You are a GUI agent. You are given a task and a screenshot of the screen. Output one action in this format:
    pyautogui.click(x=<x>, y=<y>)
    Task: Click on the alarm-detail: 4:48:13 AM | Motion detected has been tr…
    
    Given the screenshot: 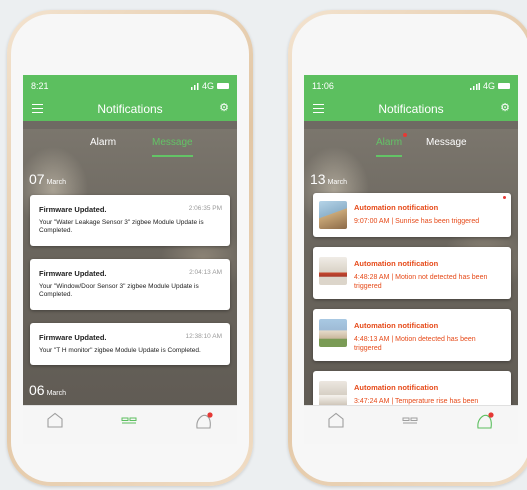 What is the action you would take?
    pyautogui.click(x=415, y=344)
    